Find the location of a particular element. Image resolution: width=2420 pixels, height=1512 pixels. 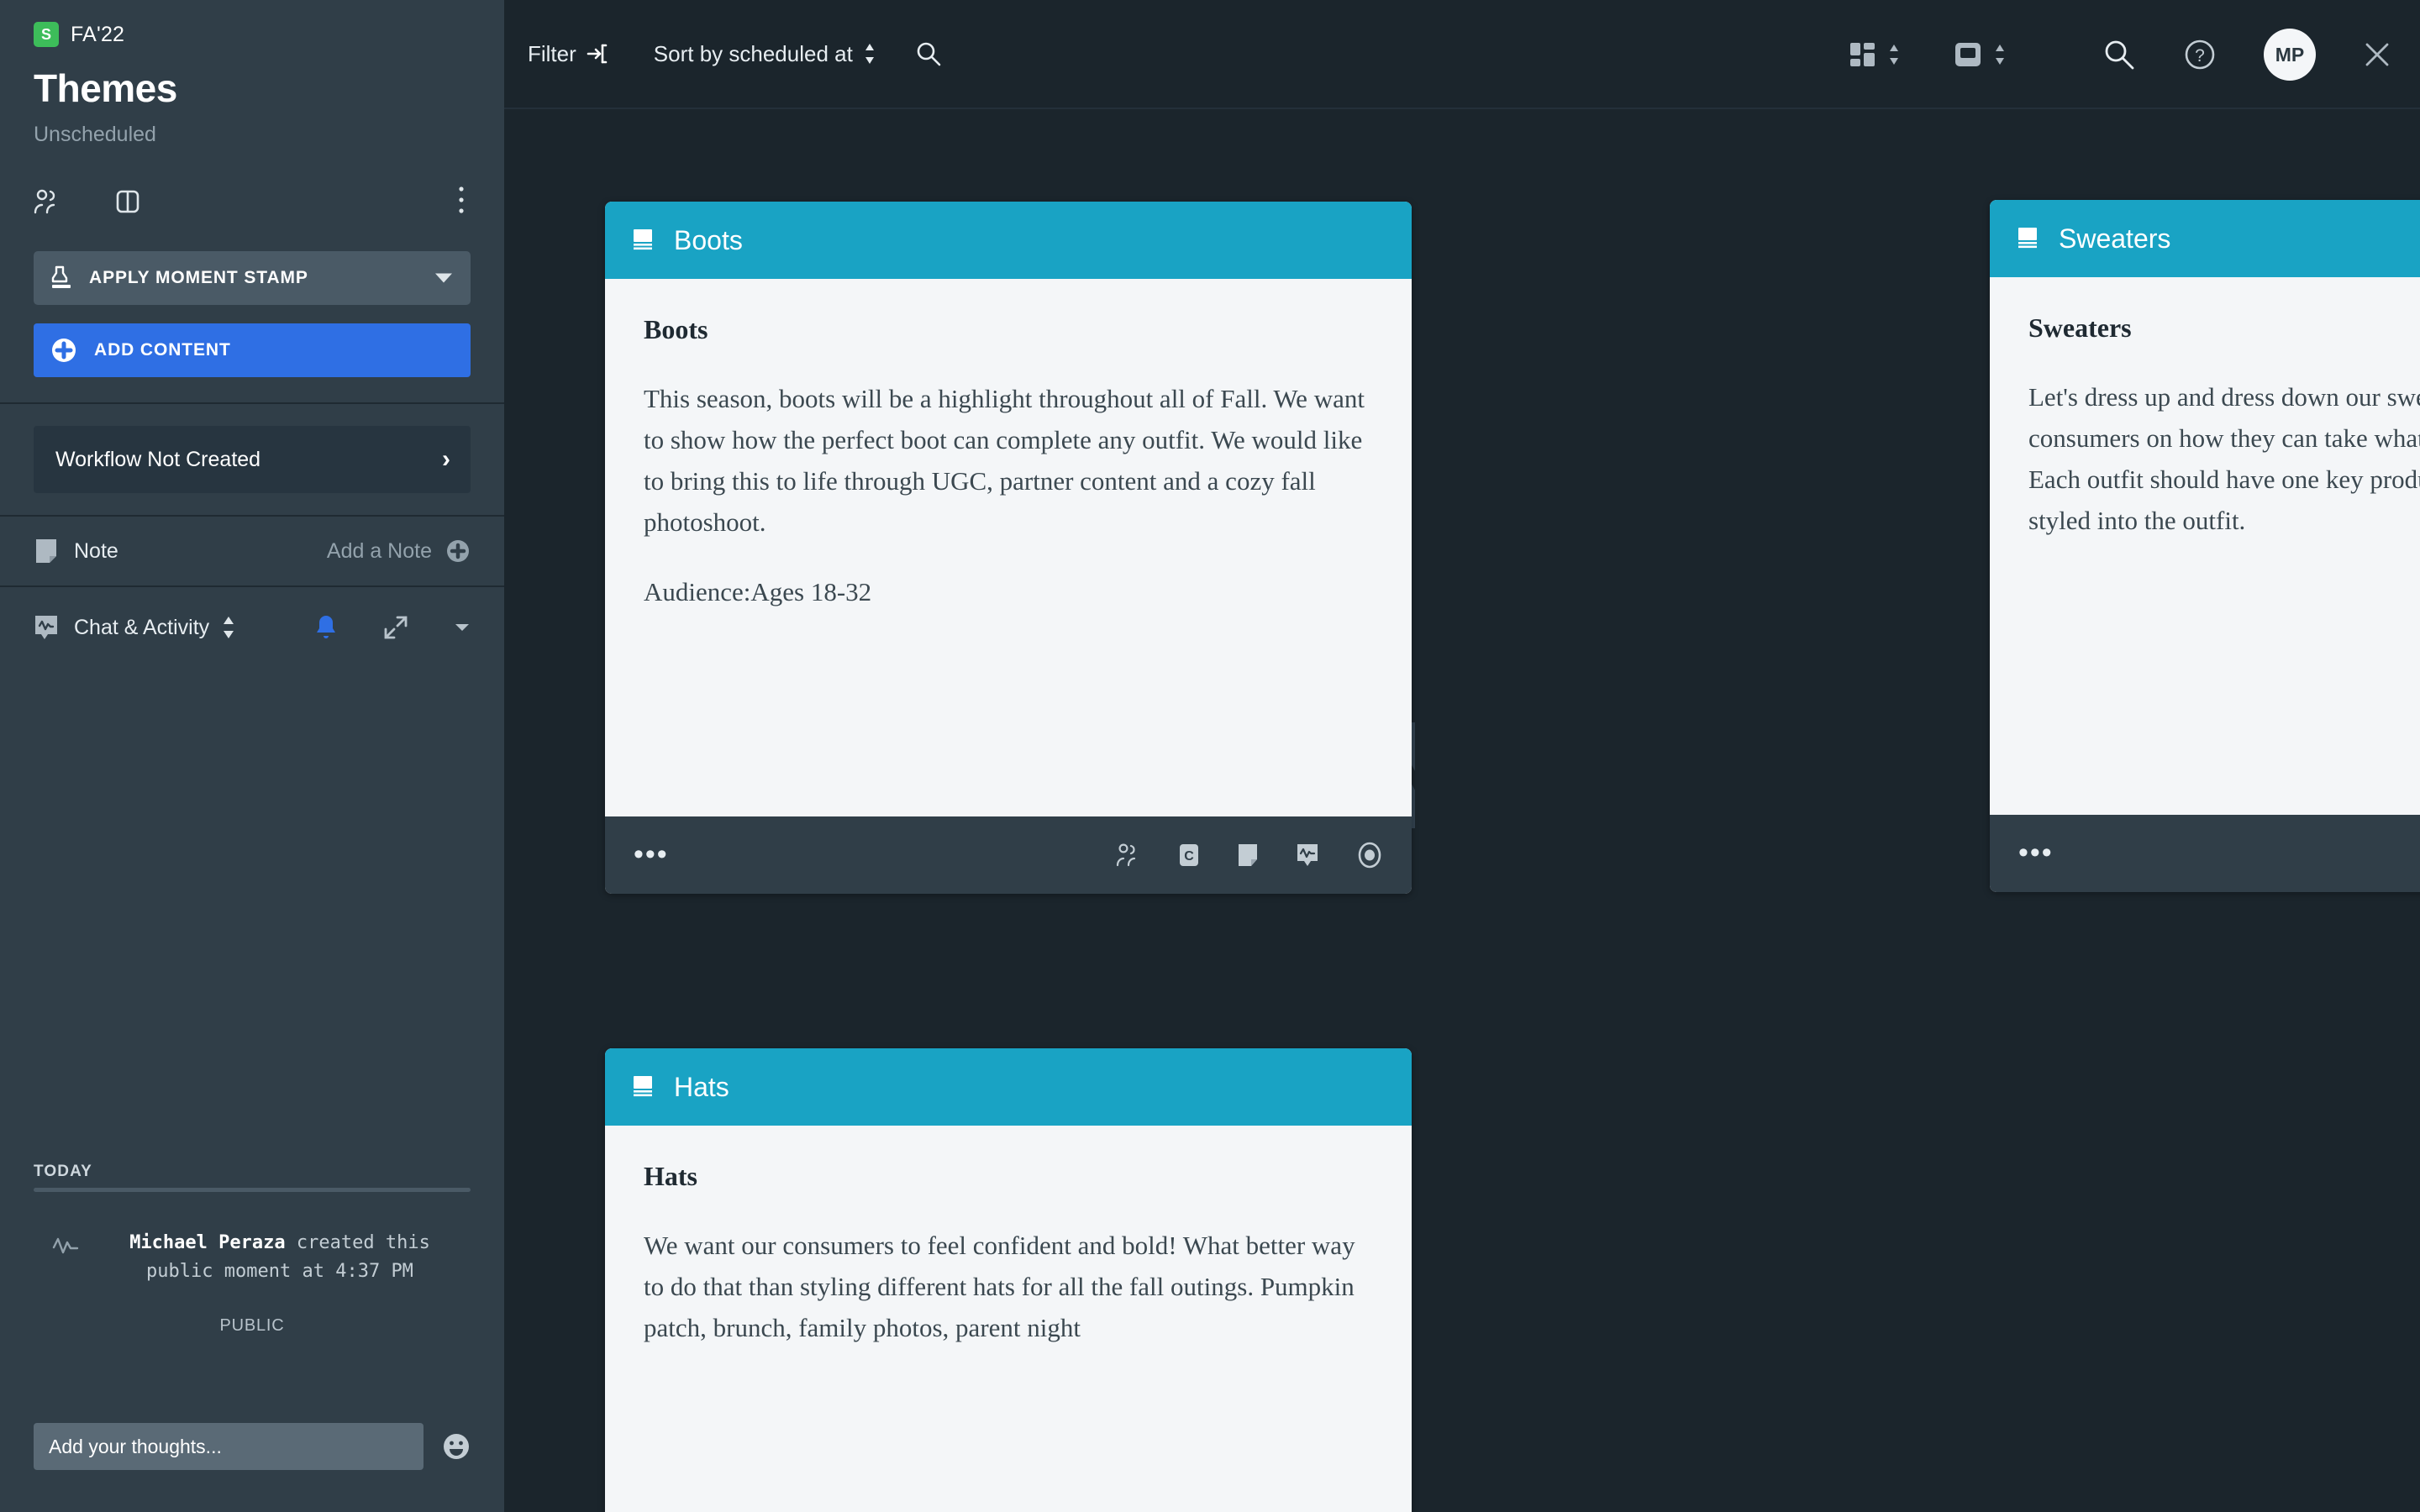

card-size-icon is located at coordinates (1968, 54).